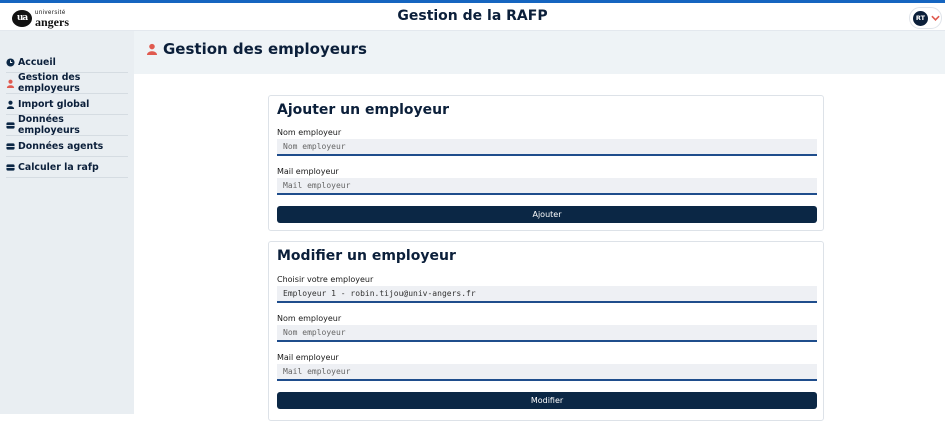 The image size is (945, 421). What do you see at coordinates (308, 357) in the screenshot?
I see `edit-mail-label: Mail employeur` at bounding box center [308, 357].